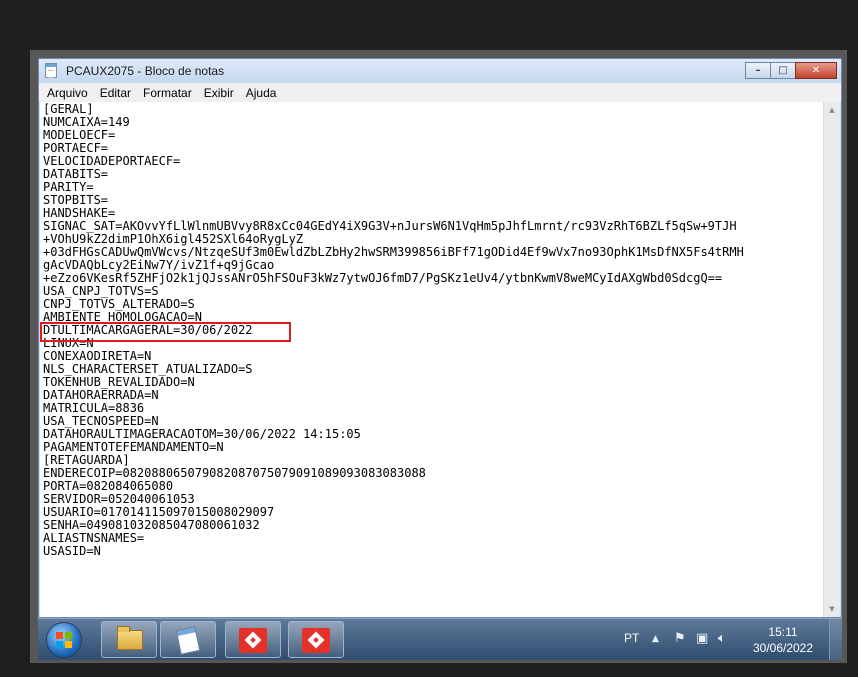  I want to click on vertical-scrollbar: ▲ ▼, so click(831, 359).